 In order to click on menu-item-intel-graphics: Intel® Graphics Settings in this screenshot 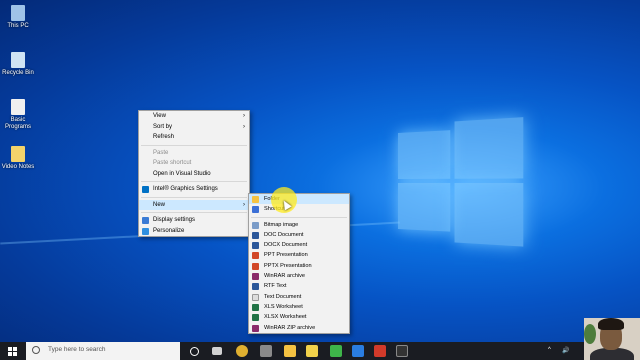, I will do `click(194, 189)`.